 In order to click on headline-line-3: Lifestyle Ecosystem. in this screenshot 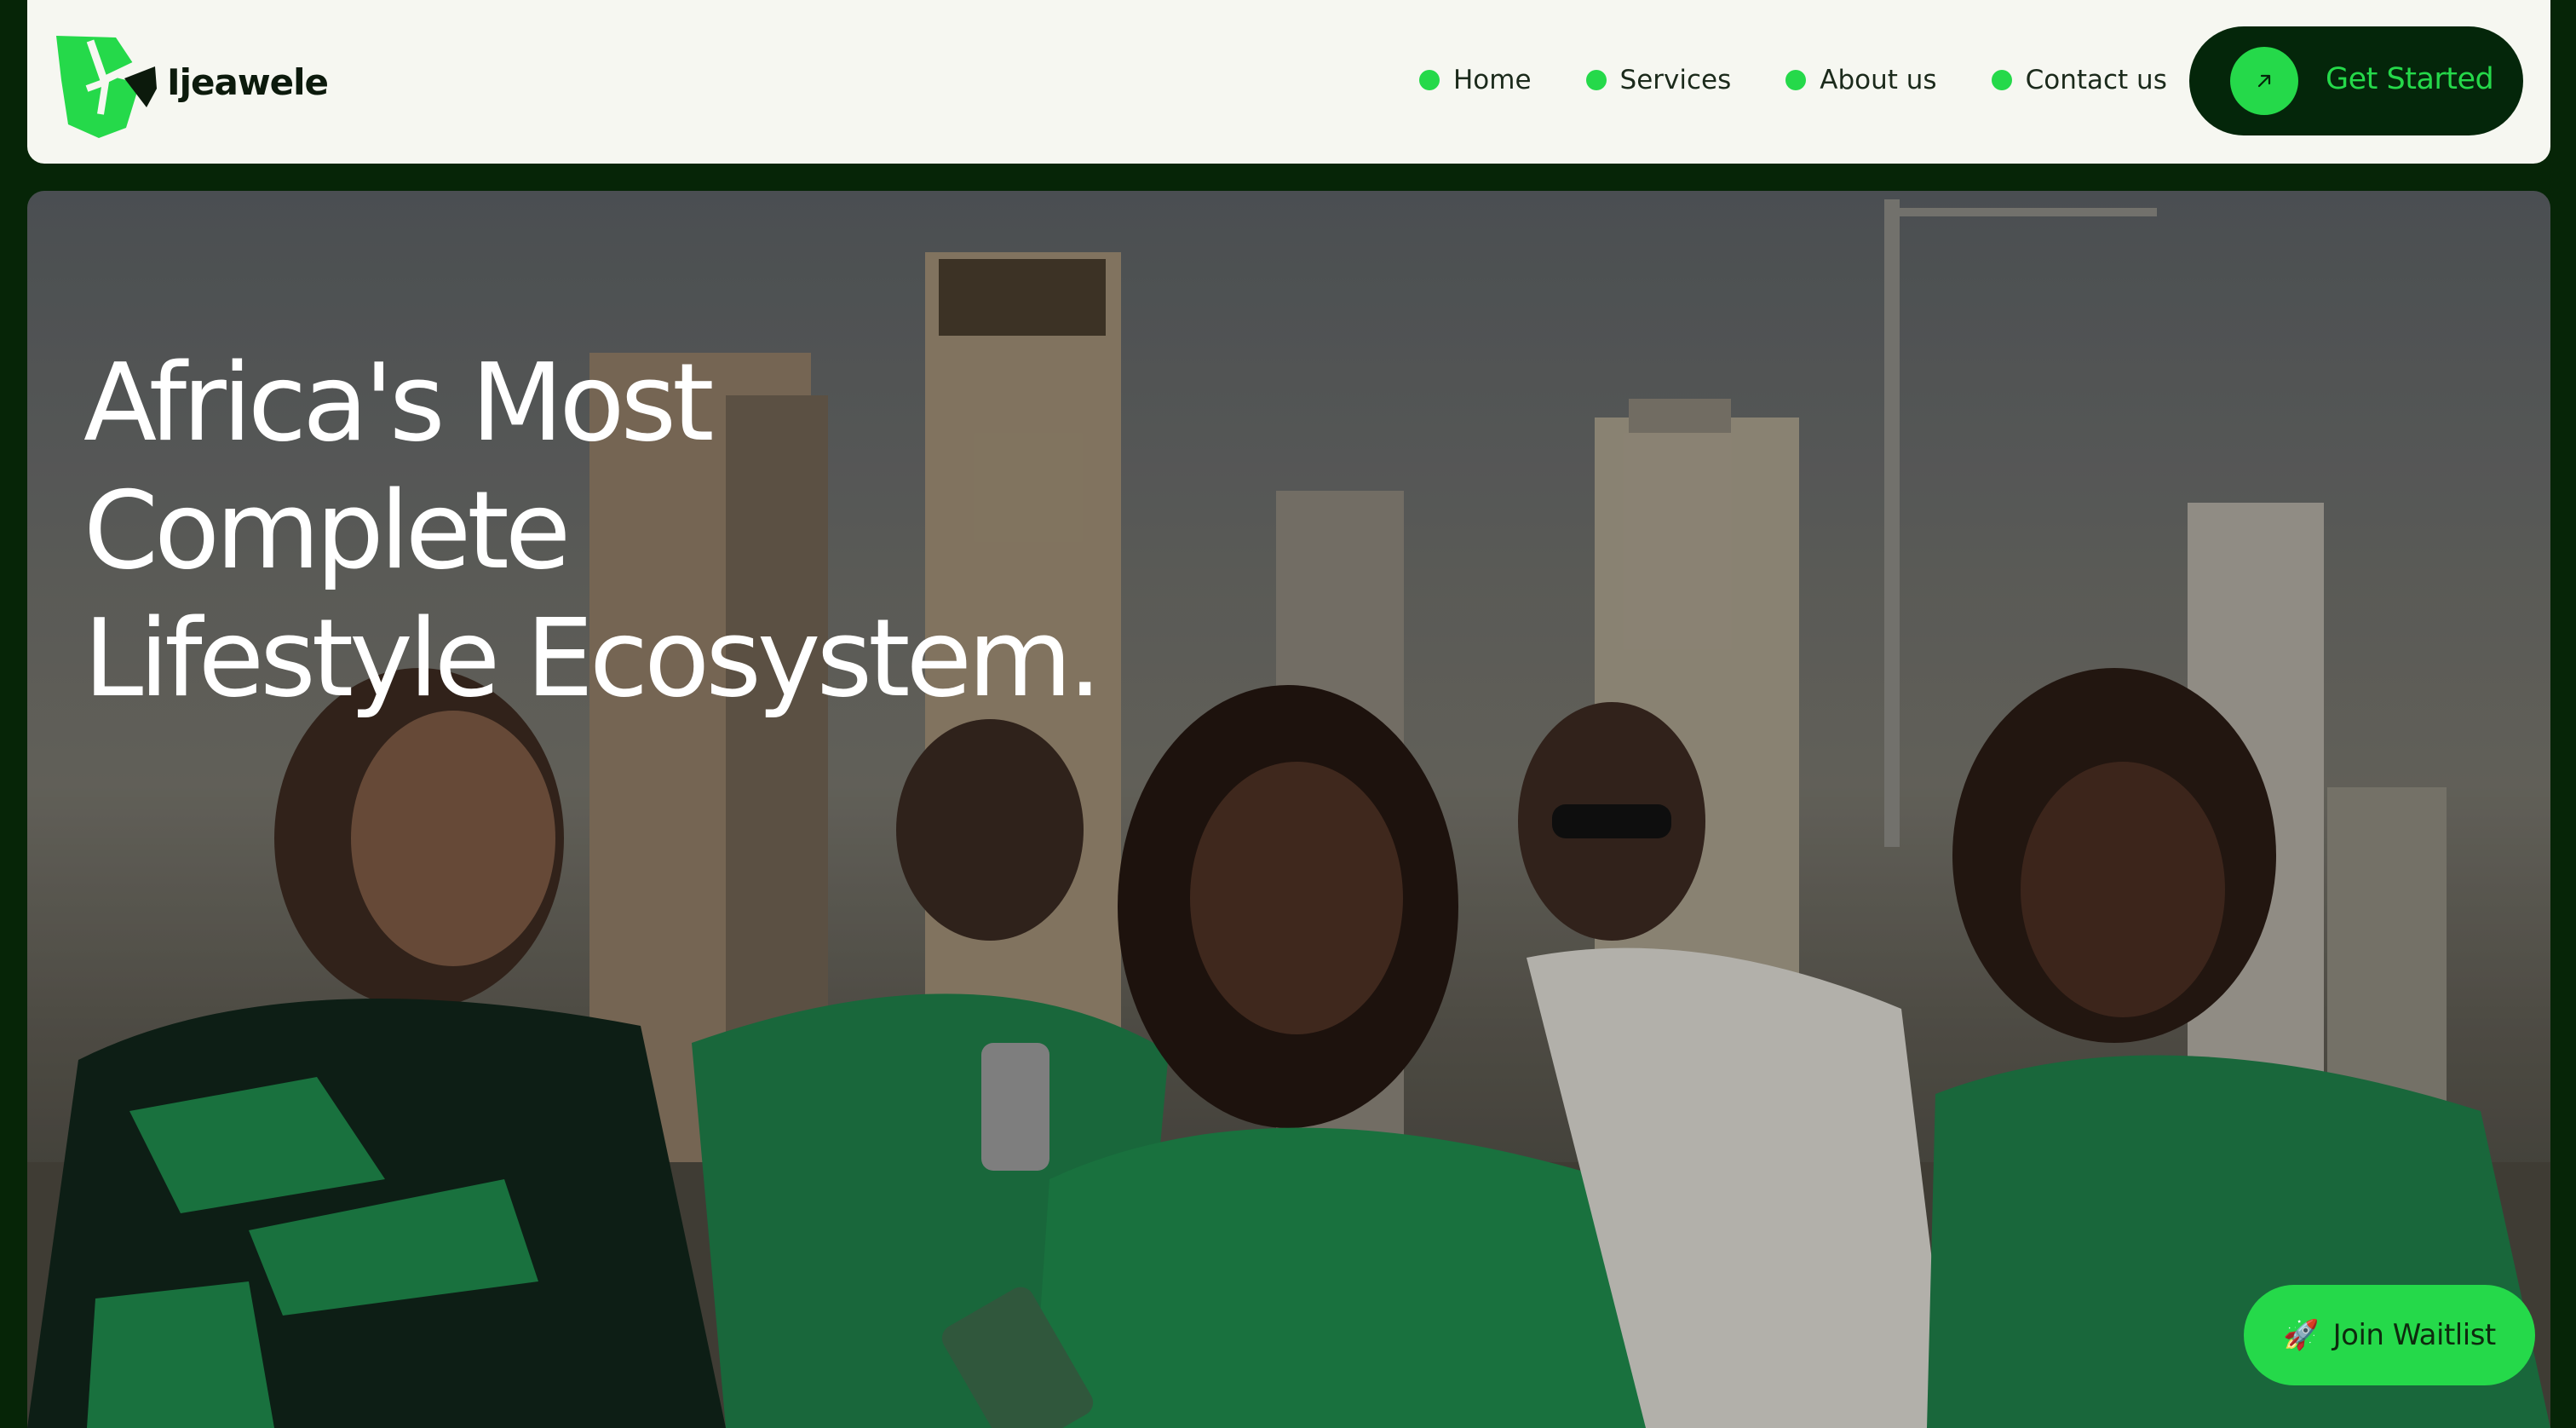, I will do `click(592, 659)`.